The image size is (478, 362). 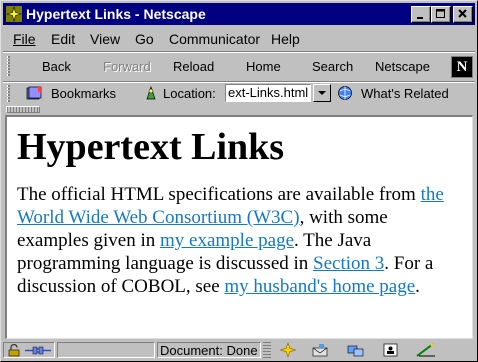 What do you see at coordinates (239, 110) in the screenshot?
I see `collapsed-toolbar` at bounding box center [239, 110].